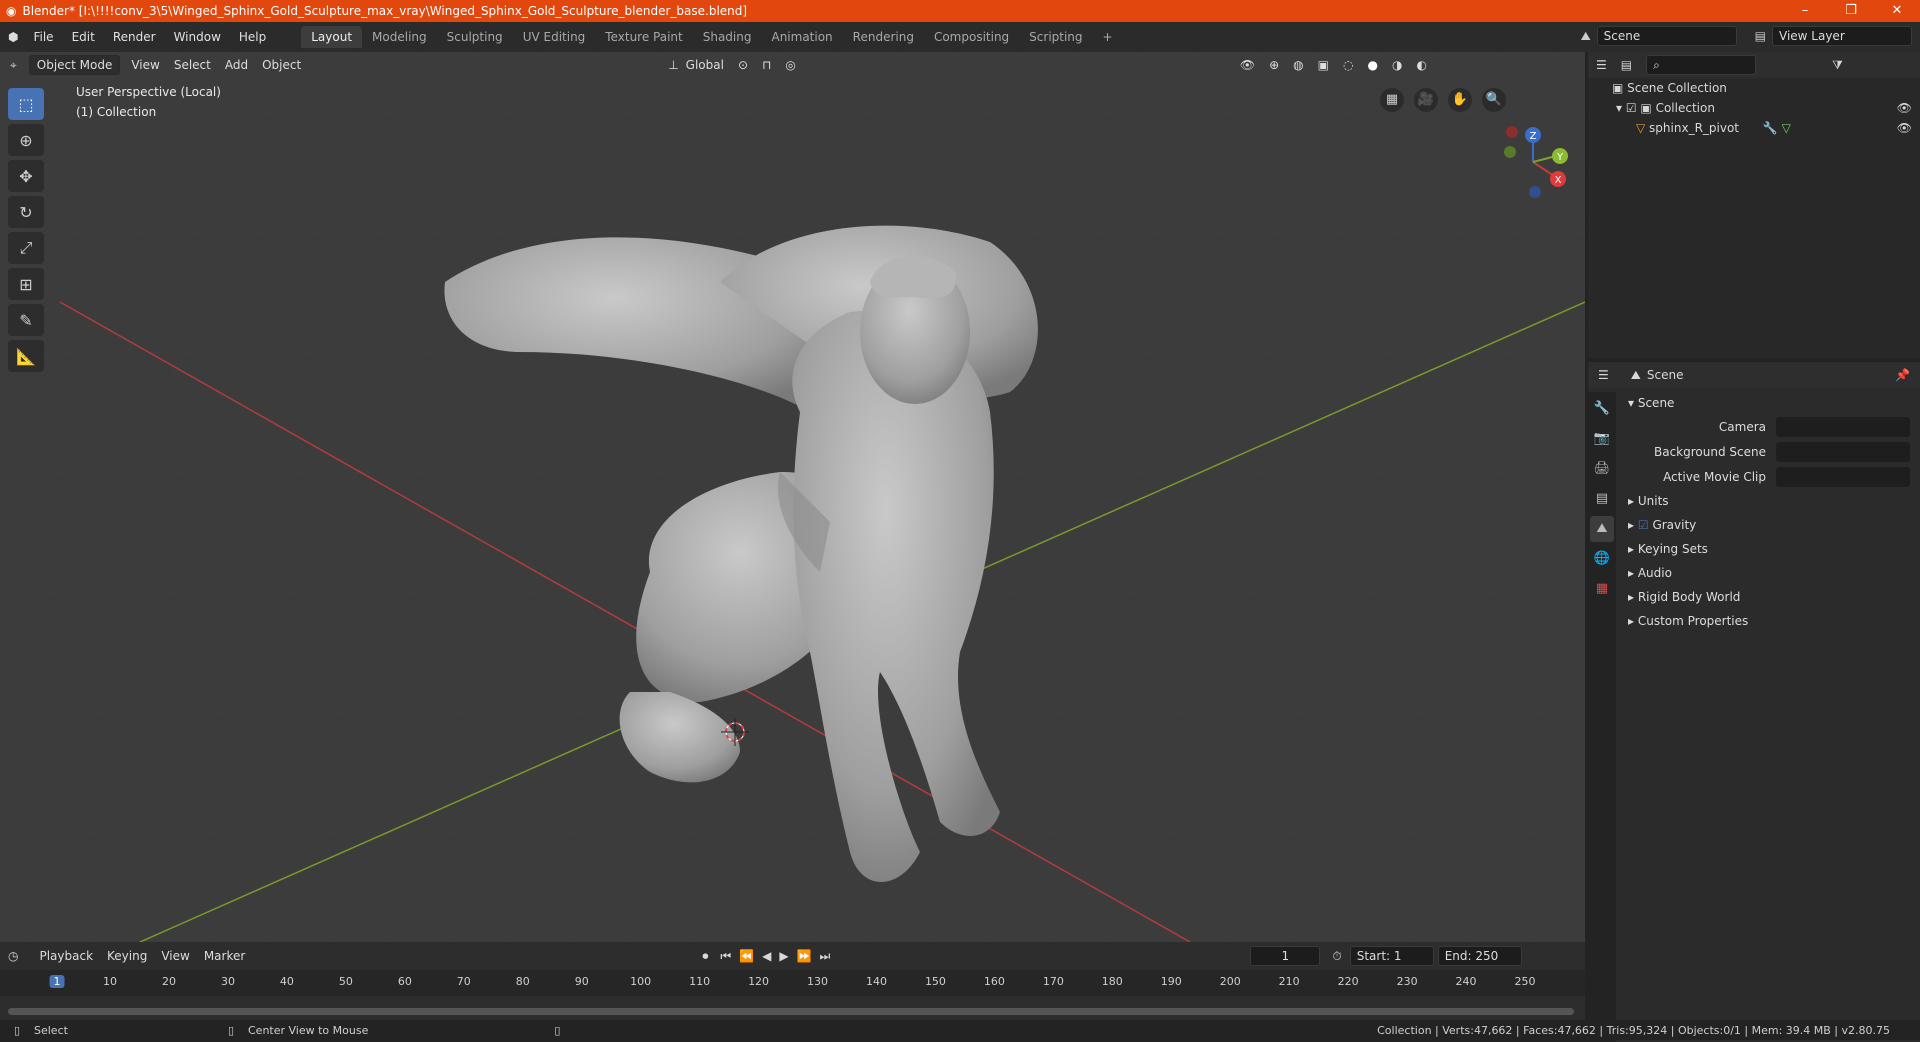 Image resolution: width=1920 pixels, height=1042 pixels. What do you see at coordinates (1274, 65) in the screenshot?
I see `gizmo-toggle-icon: ⊕` at bounding box center [1274, 65].